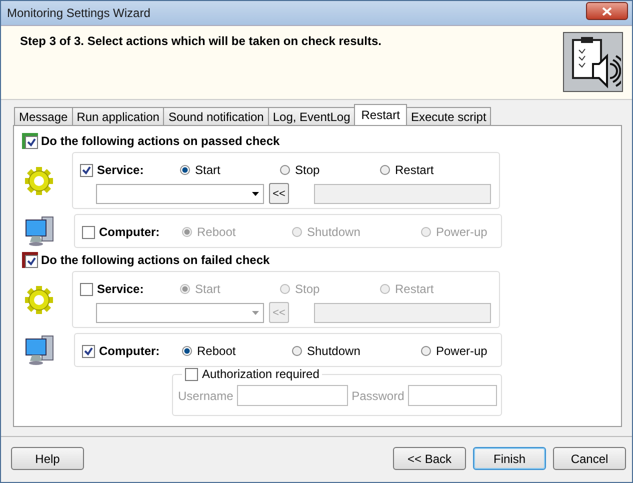  I want to click on close-icon, so click(607, 11).